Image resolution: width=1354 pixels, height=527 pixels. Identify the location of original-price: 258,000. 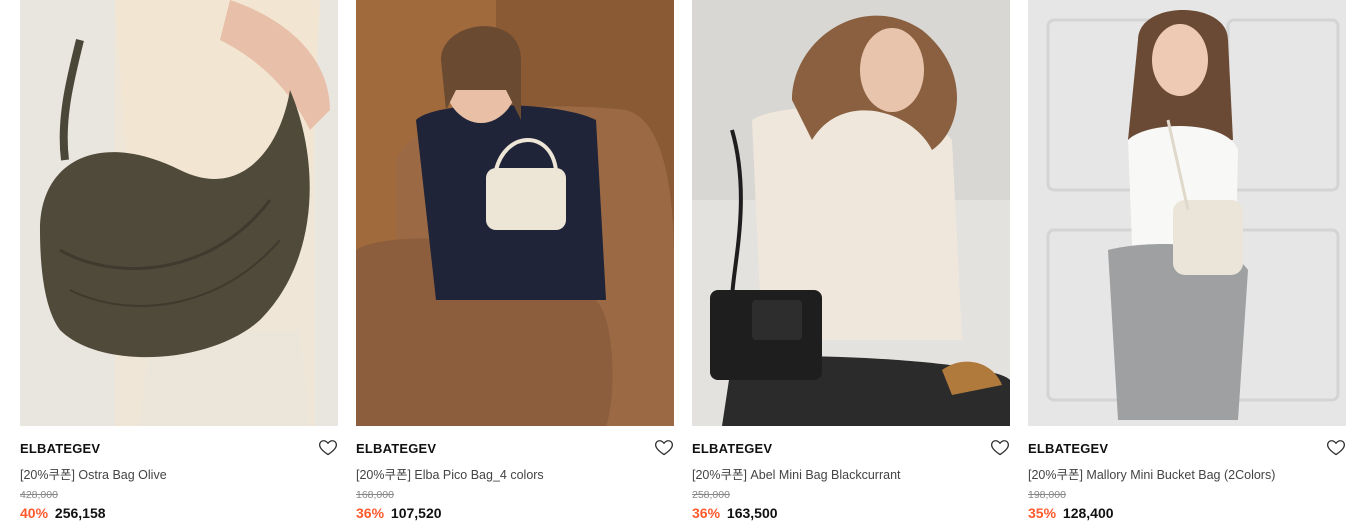
(711, 495).